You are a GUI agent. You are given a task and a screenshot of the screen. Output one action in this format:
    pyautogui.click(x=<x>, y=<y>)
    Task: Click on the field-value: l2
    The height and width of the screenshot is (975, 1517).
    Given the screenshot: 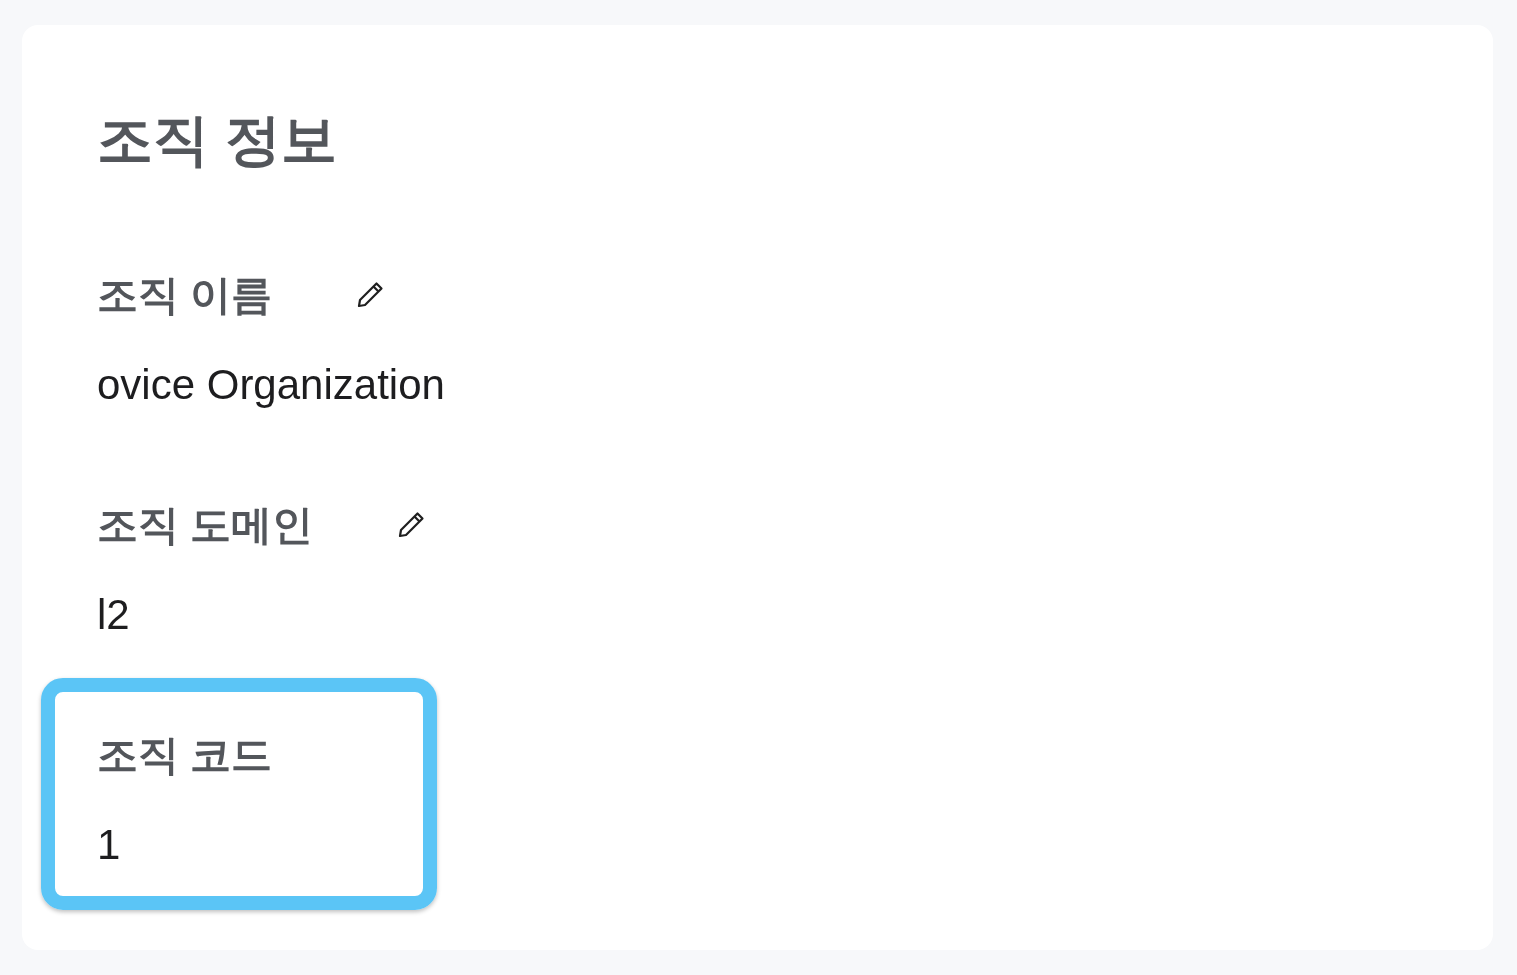 What is the action you would take?
    pyautogui.click(x=113, y=615)
    